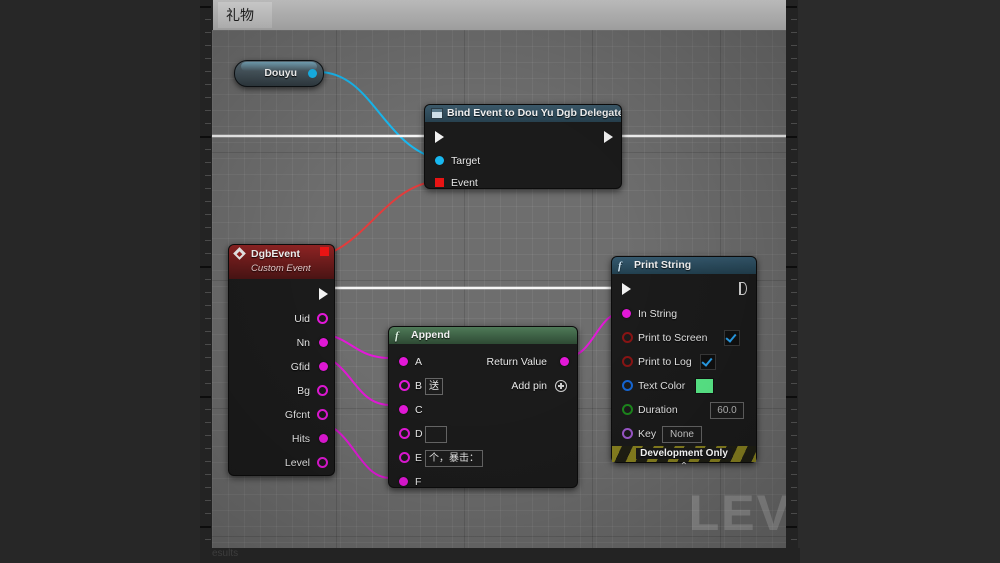 This screenshot has height=563, width=1000. What do you see at coordinates (743, 288) in the screenshot?
I see `print-exec-out-pin` at bounding box center [743, 288].